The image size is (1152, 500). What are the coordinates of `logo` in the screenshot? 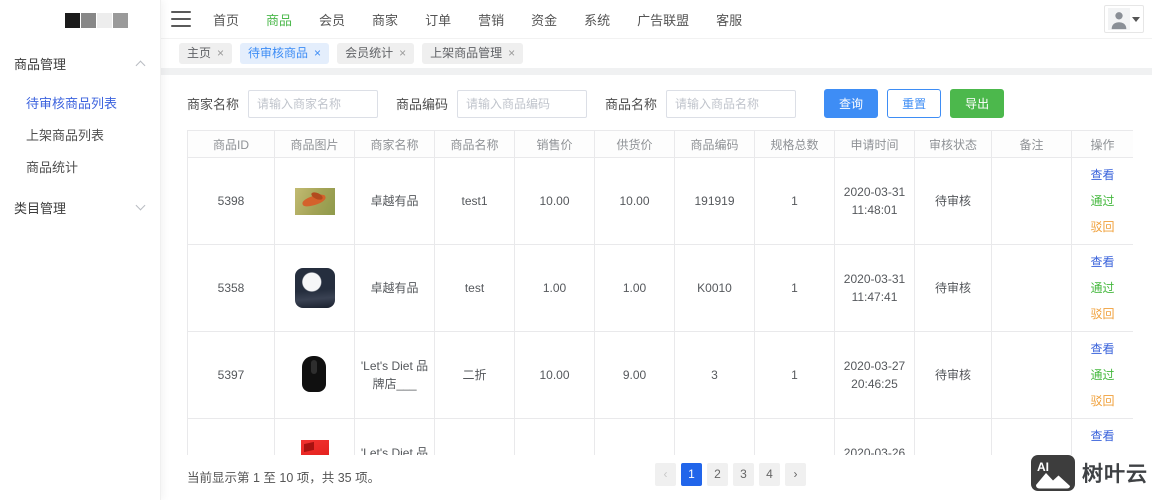 It's located at (80, 20).